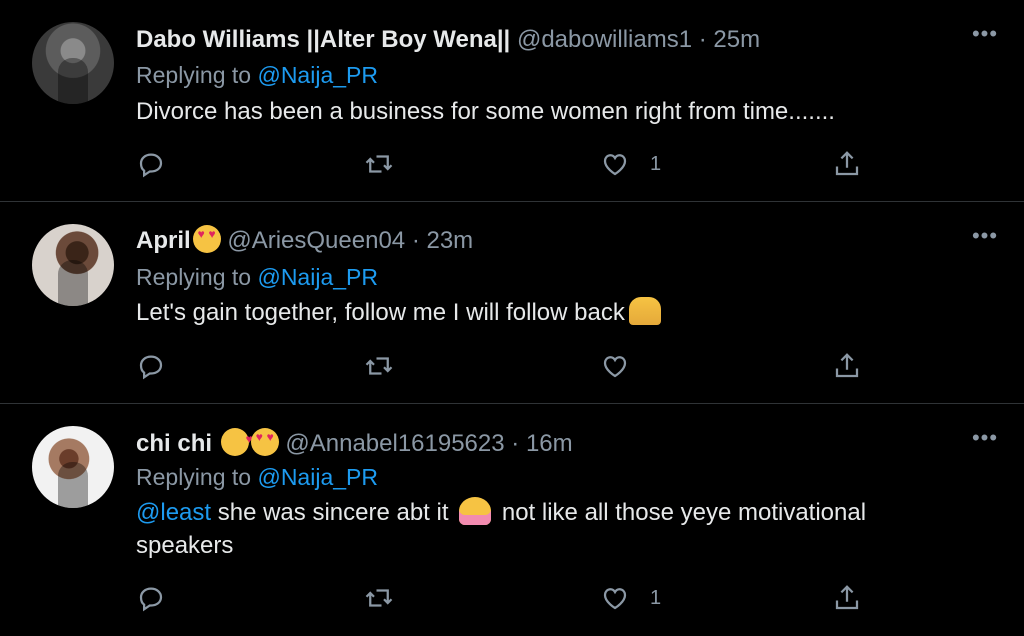  Describe the element at coordinates (644, 311) in the screenshot. I see `folded-hands-emoji-icon` at that location.